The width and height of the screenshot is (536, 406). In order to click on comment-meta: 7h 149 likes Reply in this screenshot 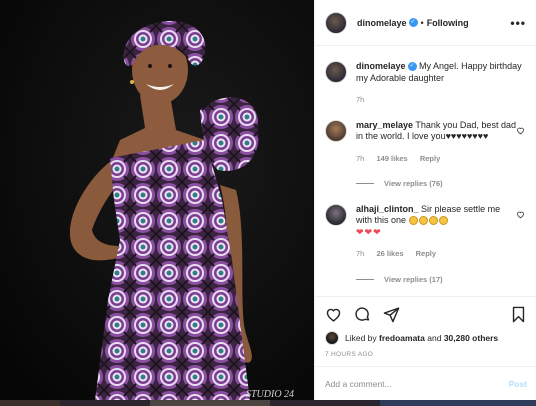, I will do `click(436, 159)`.